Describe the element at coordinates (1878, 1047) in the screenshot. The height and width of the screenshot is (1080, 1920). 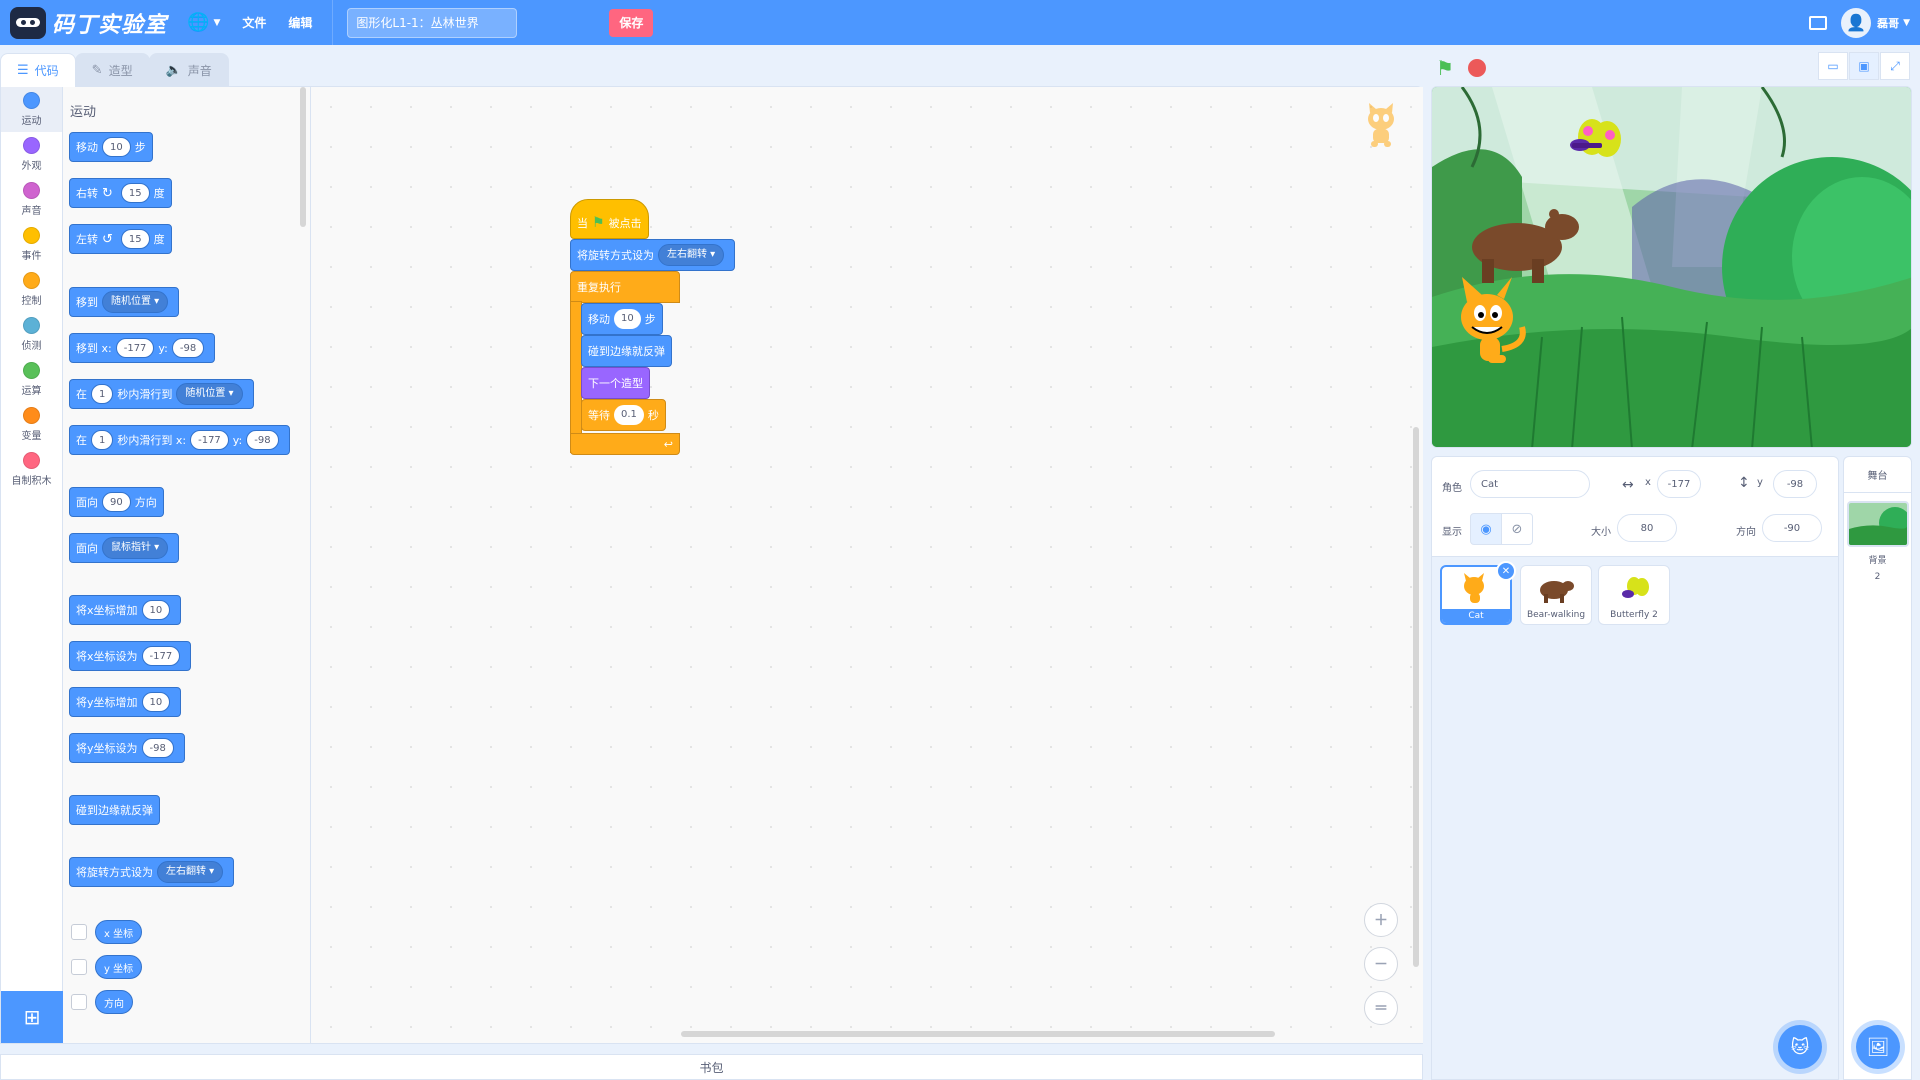
I see `add-backdrop-button: 🖼` at that location.